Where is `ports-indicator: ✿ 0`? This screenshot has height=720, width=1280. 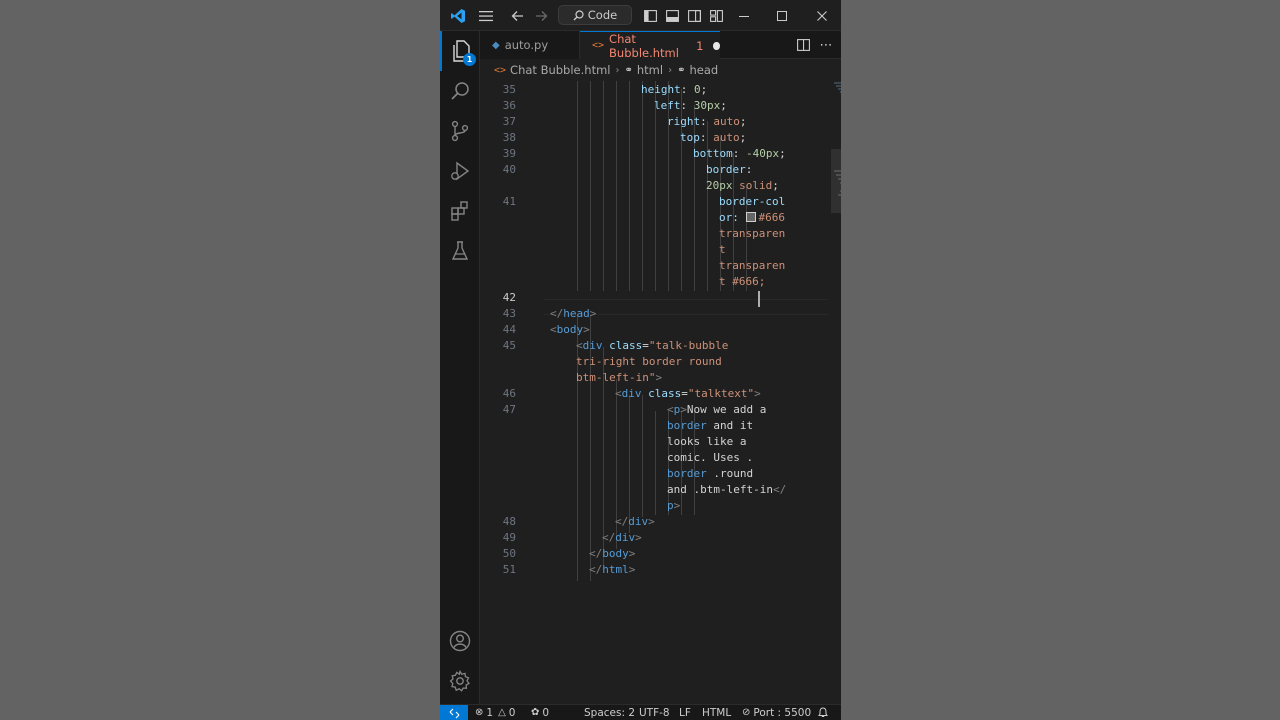
ports-indicator: ✿ 0 is located at coordinates (540, 712).